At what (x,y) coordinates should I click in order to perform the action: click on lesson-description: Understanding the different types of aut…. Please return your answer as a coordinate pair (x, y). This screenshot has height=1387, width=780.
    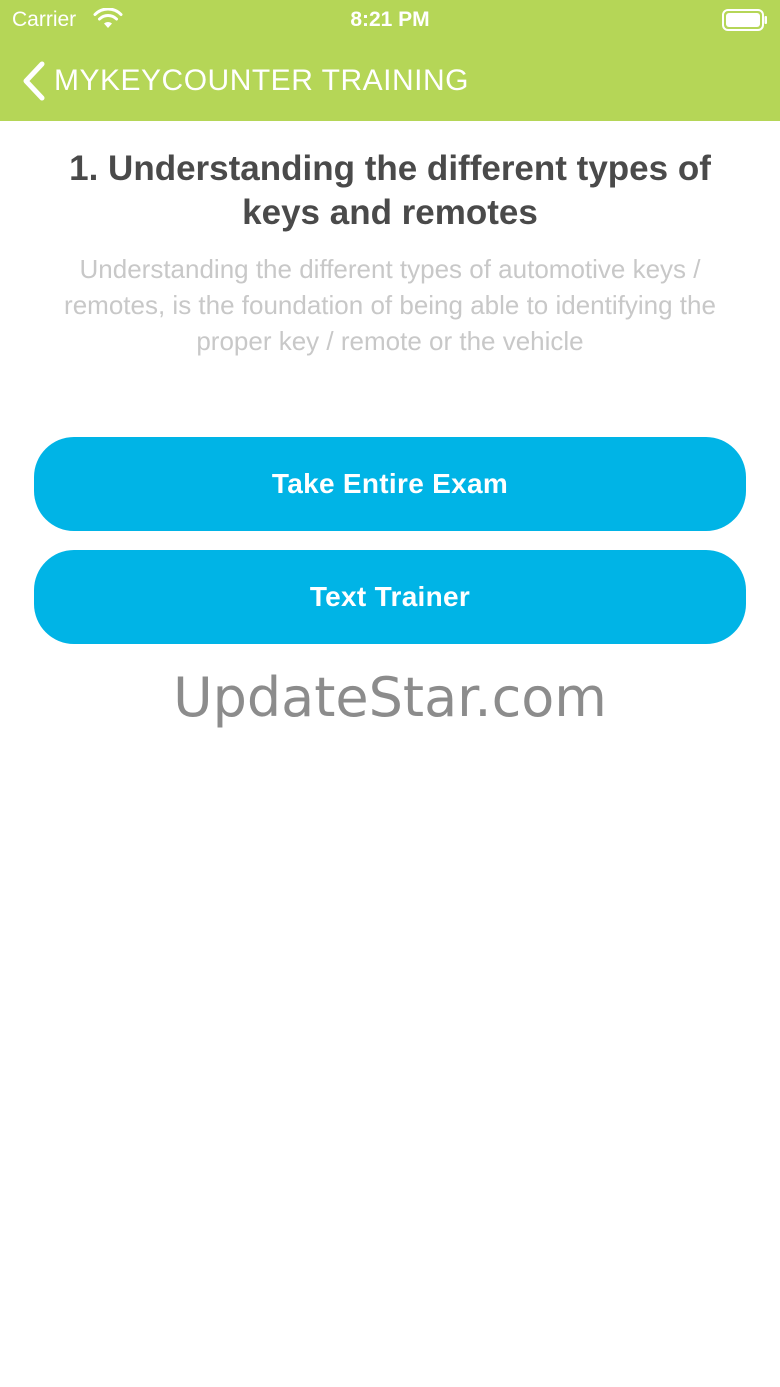
    Looking at the image, I should click on (390, 305).